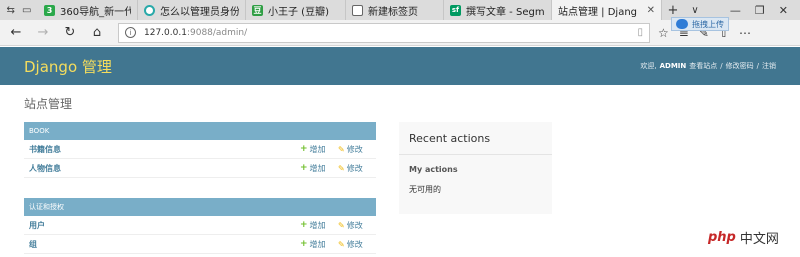  I want to click on module-caption: BOOK, so click(200, 131).